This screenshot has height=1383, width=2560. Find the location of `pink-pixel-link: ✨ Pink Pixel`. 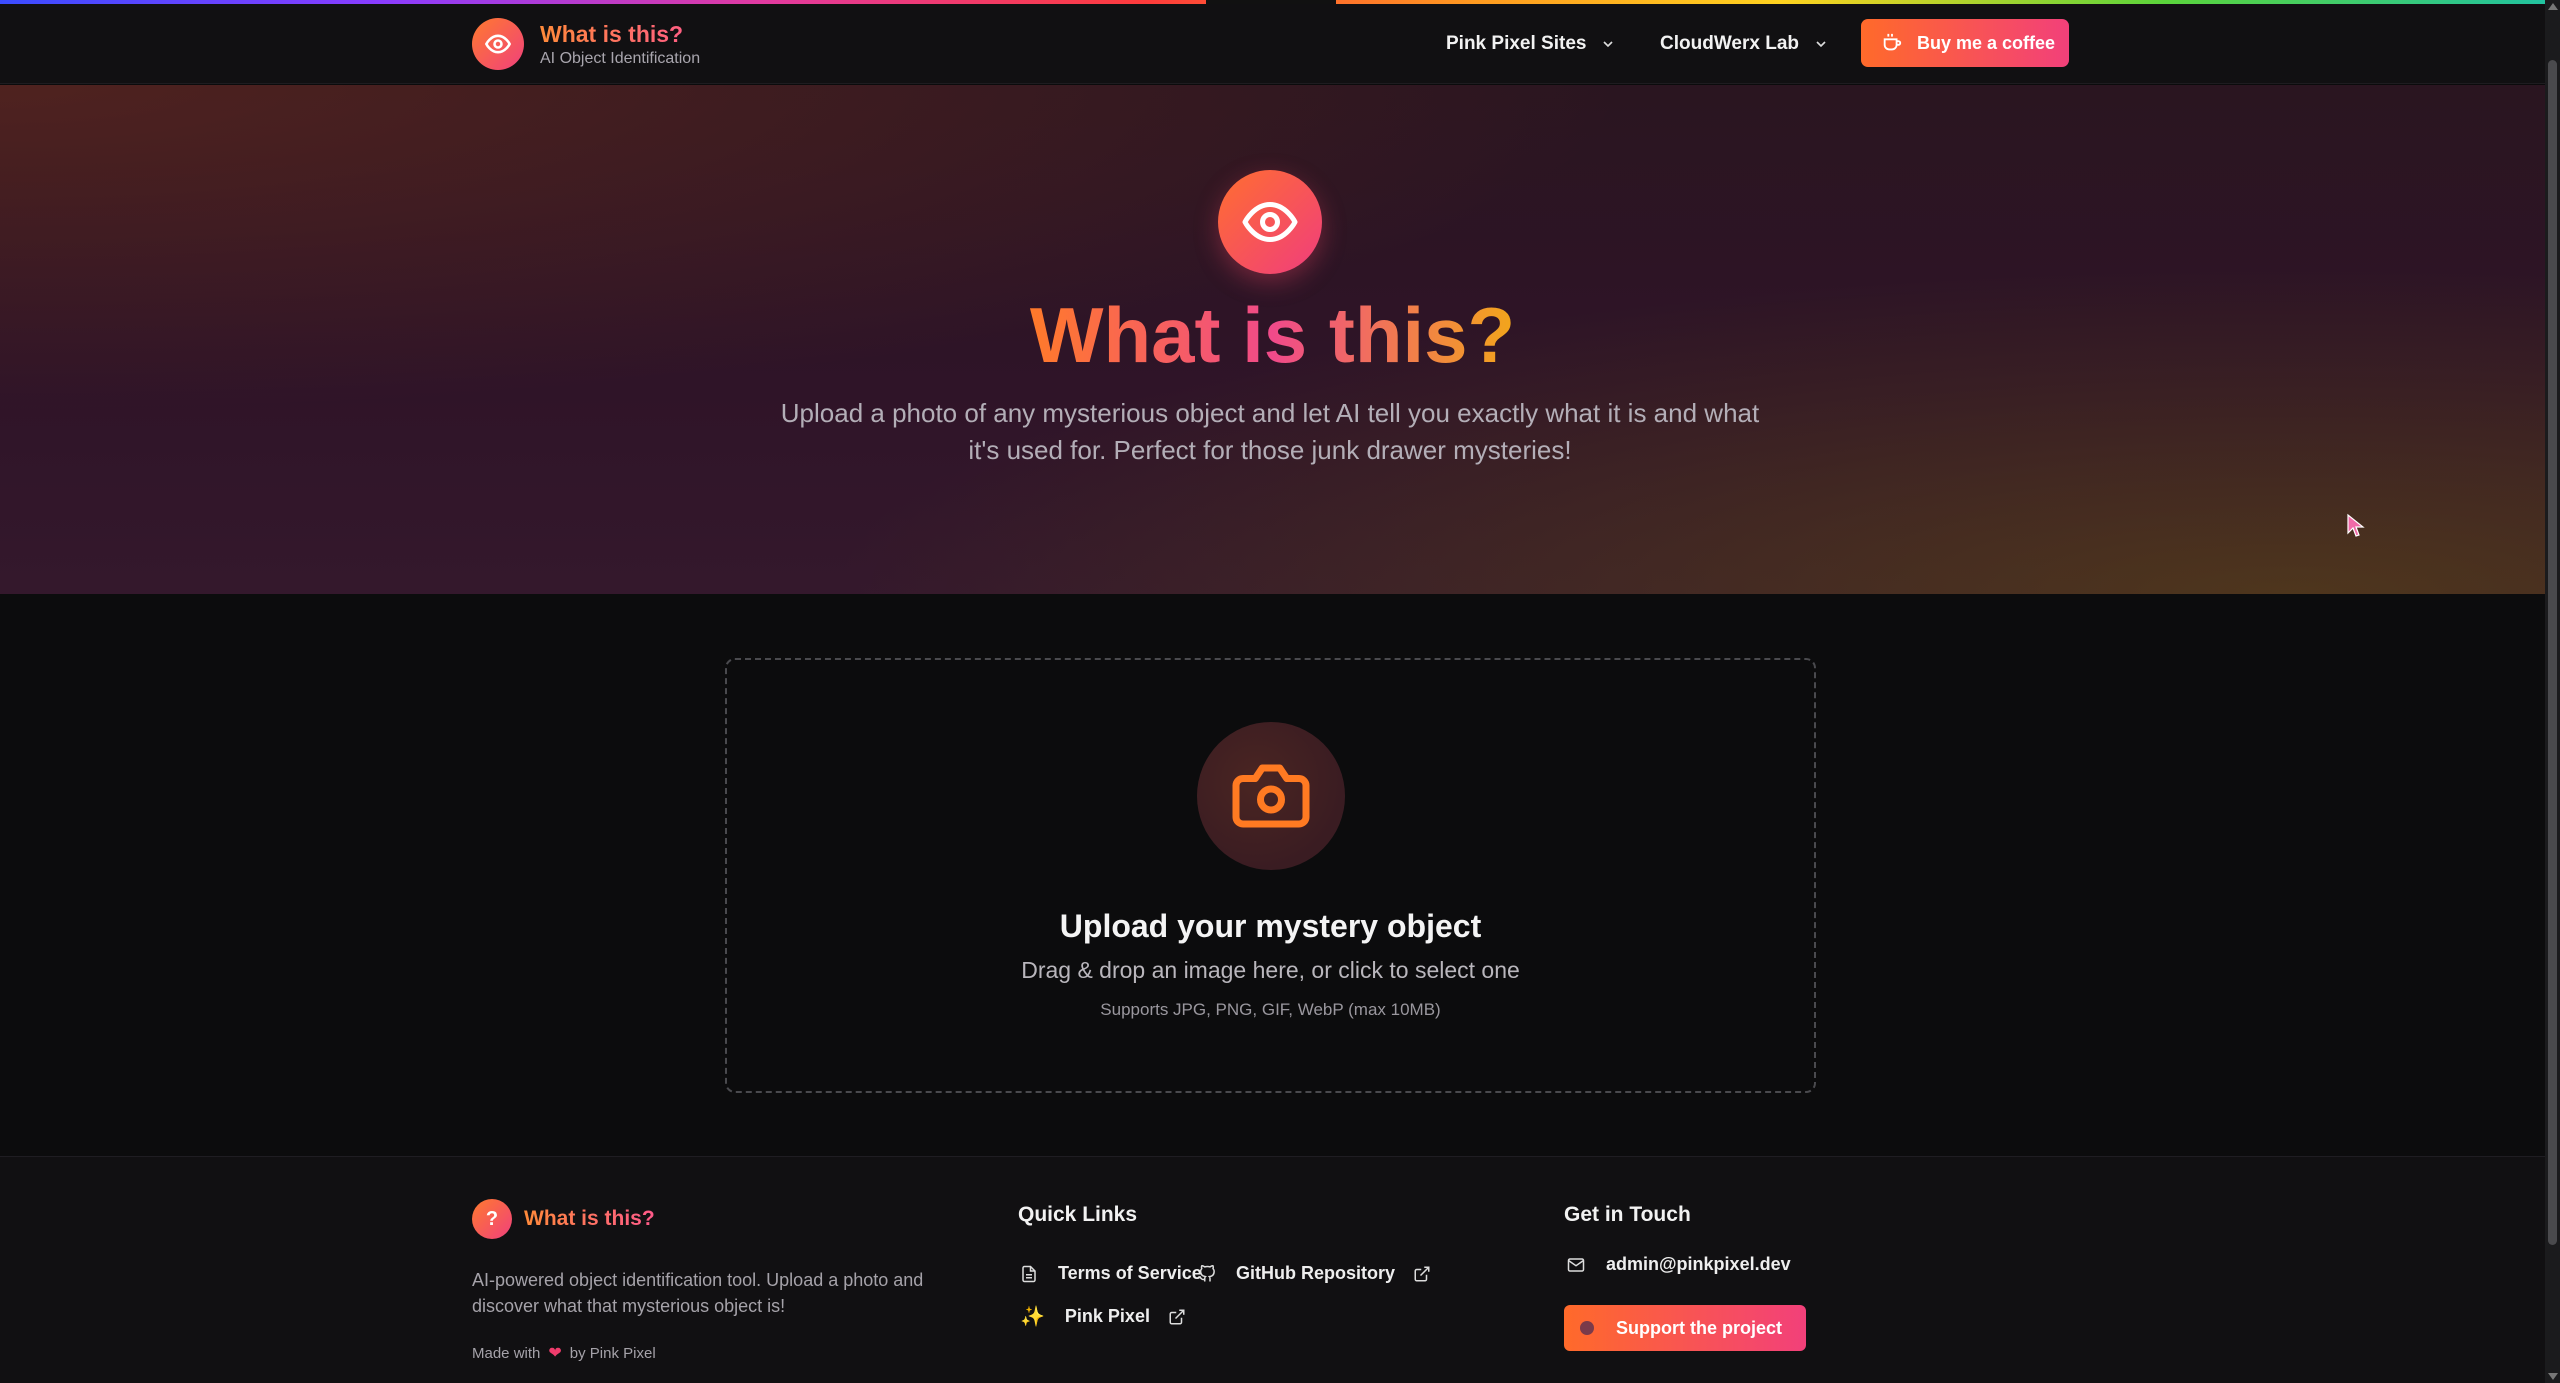

pink-pixel-link: ✨ Pink Pixel is located at coordinates (1103, 1316).